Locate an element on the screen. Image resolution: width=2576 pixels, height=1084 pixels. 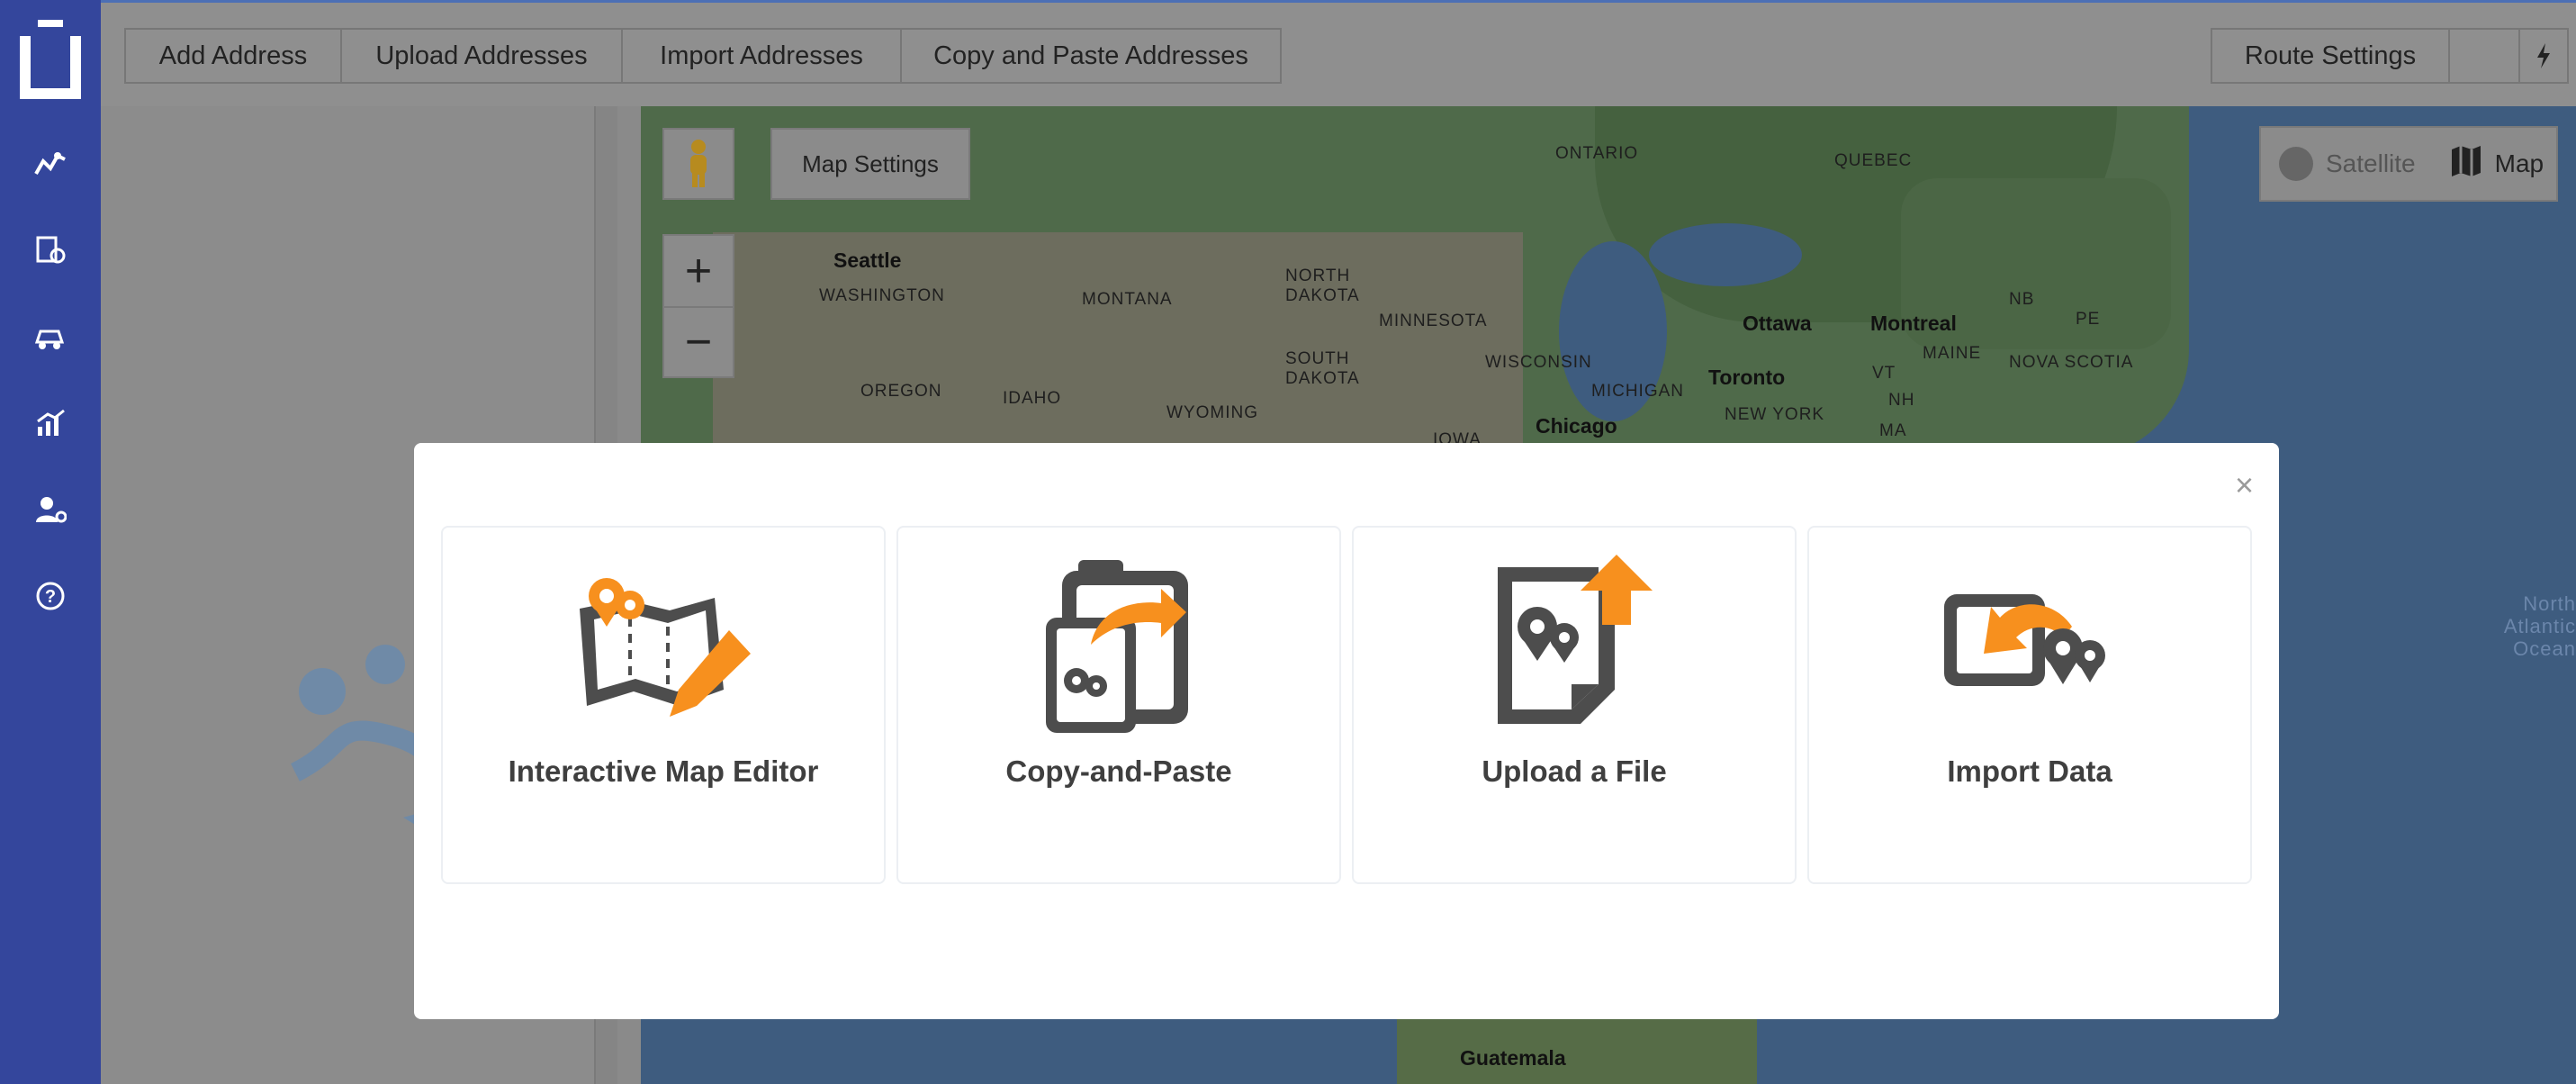
add-address-button: Add Address is located at coordinates (233, 56).